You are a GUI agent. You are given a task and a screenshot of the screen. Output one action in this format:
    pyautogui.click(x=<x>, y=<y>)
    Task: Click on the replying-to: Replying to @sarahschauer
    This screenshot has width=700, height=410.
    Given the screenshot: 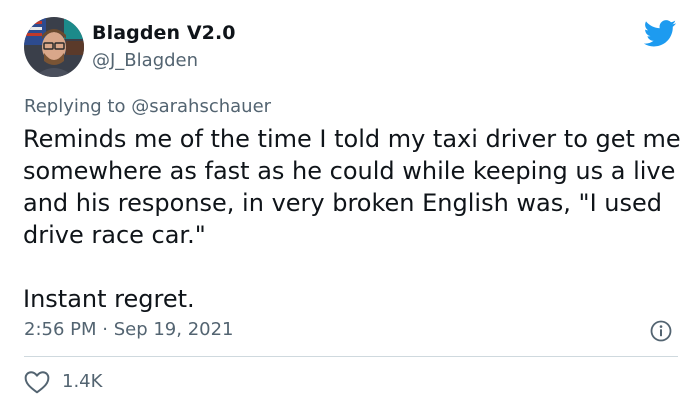 What is the action you would take?
    pyautogui.click(x=147, y=107)
    